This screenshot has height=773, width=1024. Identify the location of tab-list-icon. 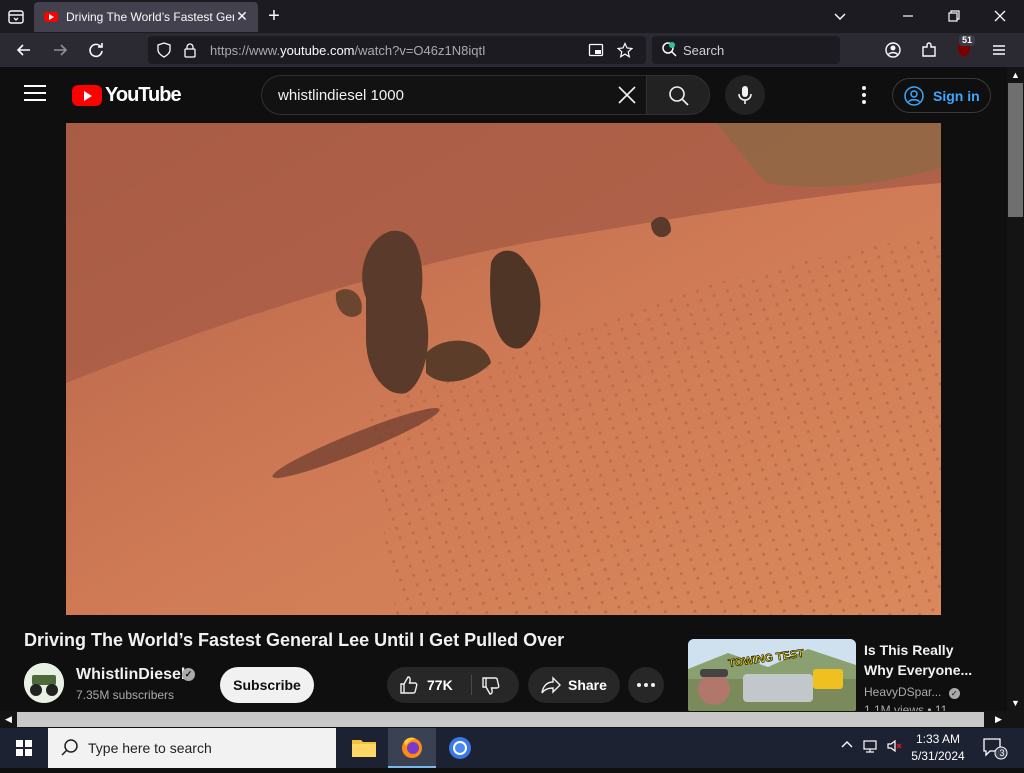
(16, 17).